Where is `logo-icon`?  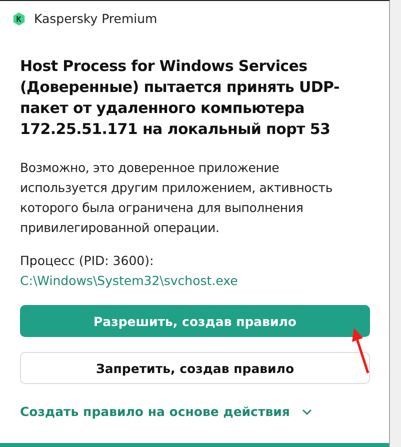
logo-icon is located at coordinates (19, 19).